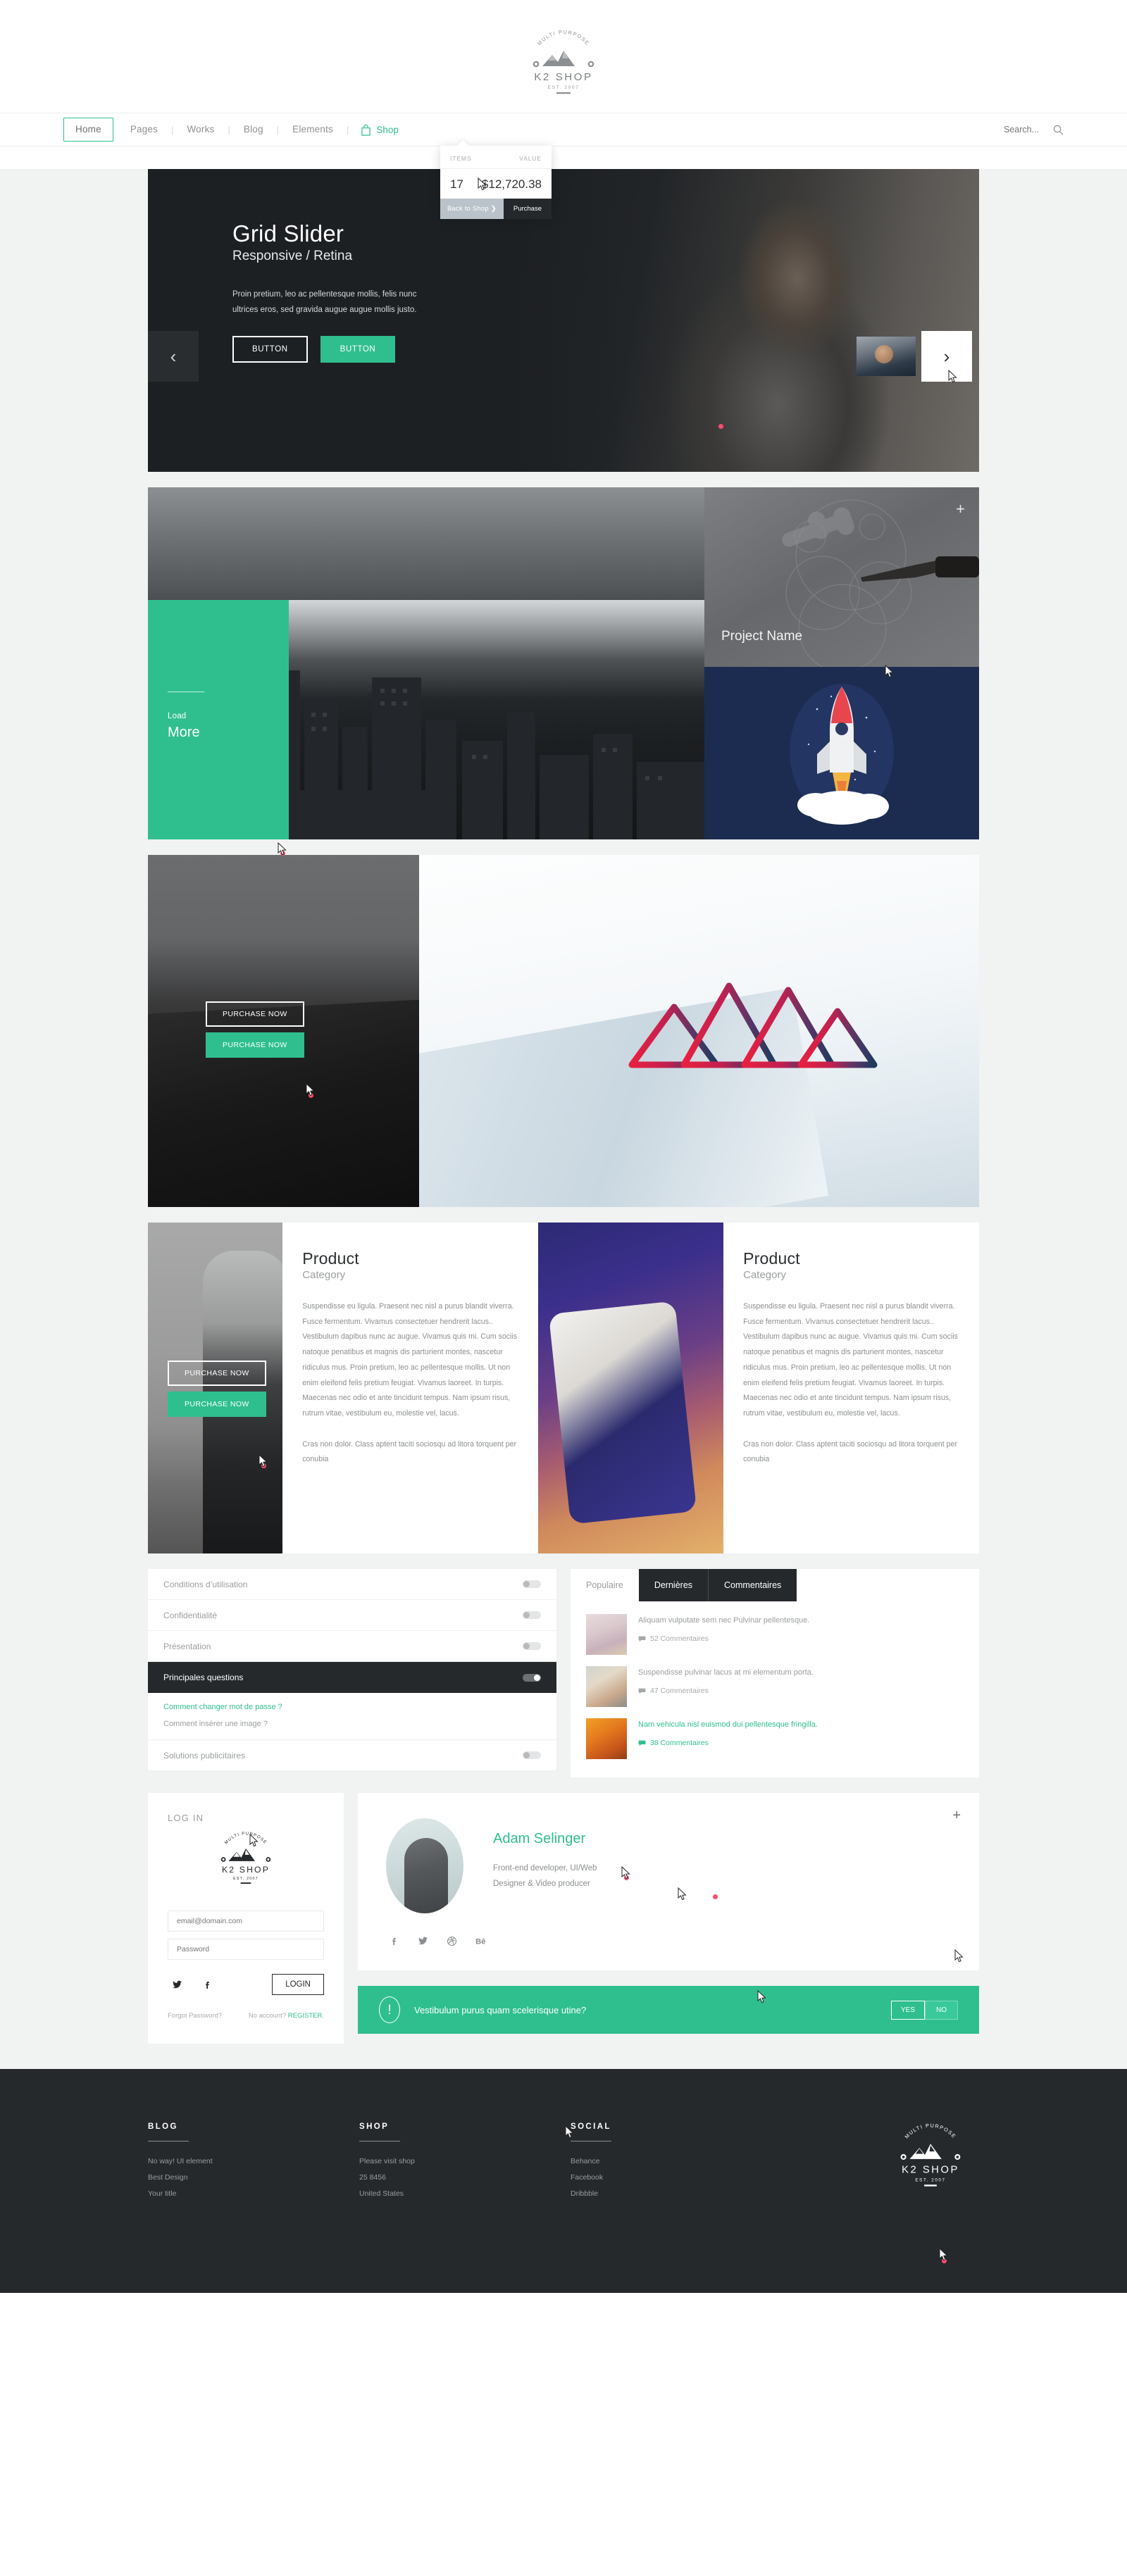 The height and width of the screenshot is (2576, 1127). I want to click on nav-item-home: Home, so click(88, 130).